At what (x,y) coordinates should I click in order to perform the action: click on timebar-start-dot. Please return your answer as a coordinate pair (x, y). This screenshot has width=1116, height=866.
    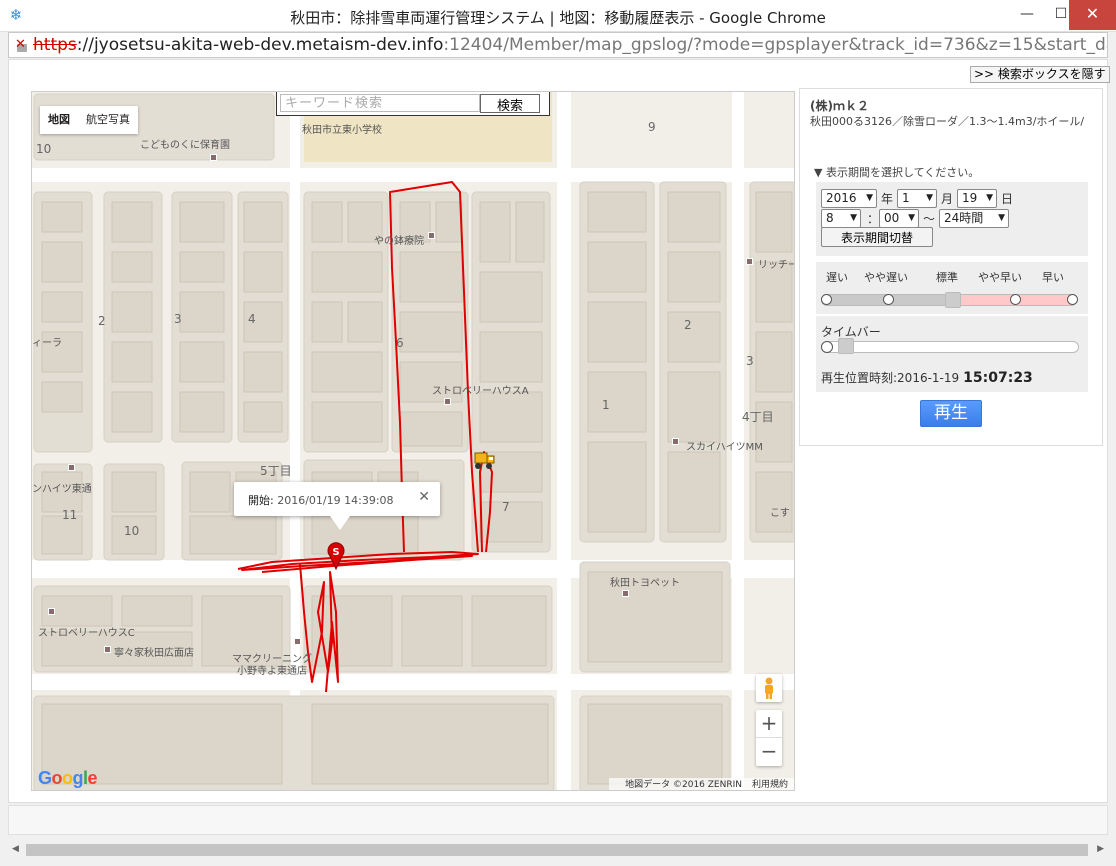
    Looking at the image, I should click on (827, 347).